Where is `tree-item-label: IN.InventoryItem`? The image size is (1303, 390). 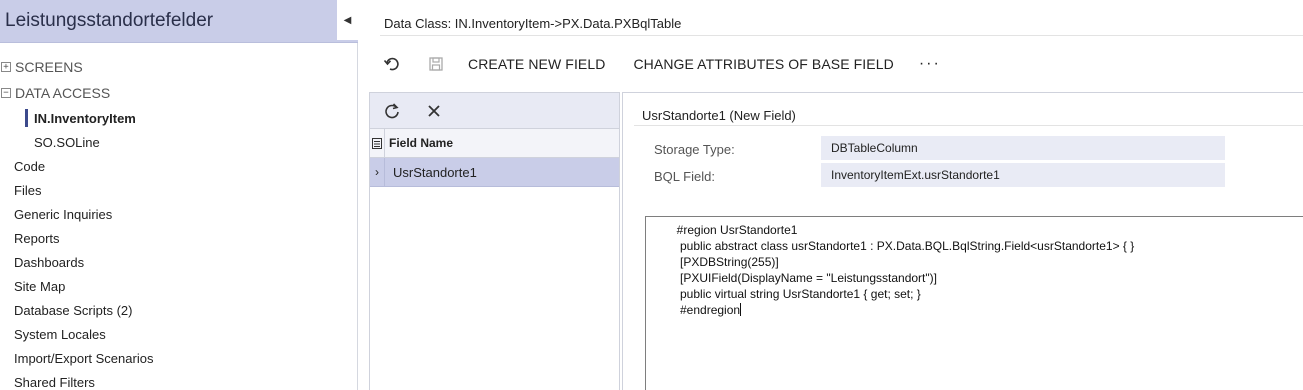
tree-item-label: IN.InventoryItem is located at coordinates (85, 118).